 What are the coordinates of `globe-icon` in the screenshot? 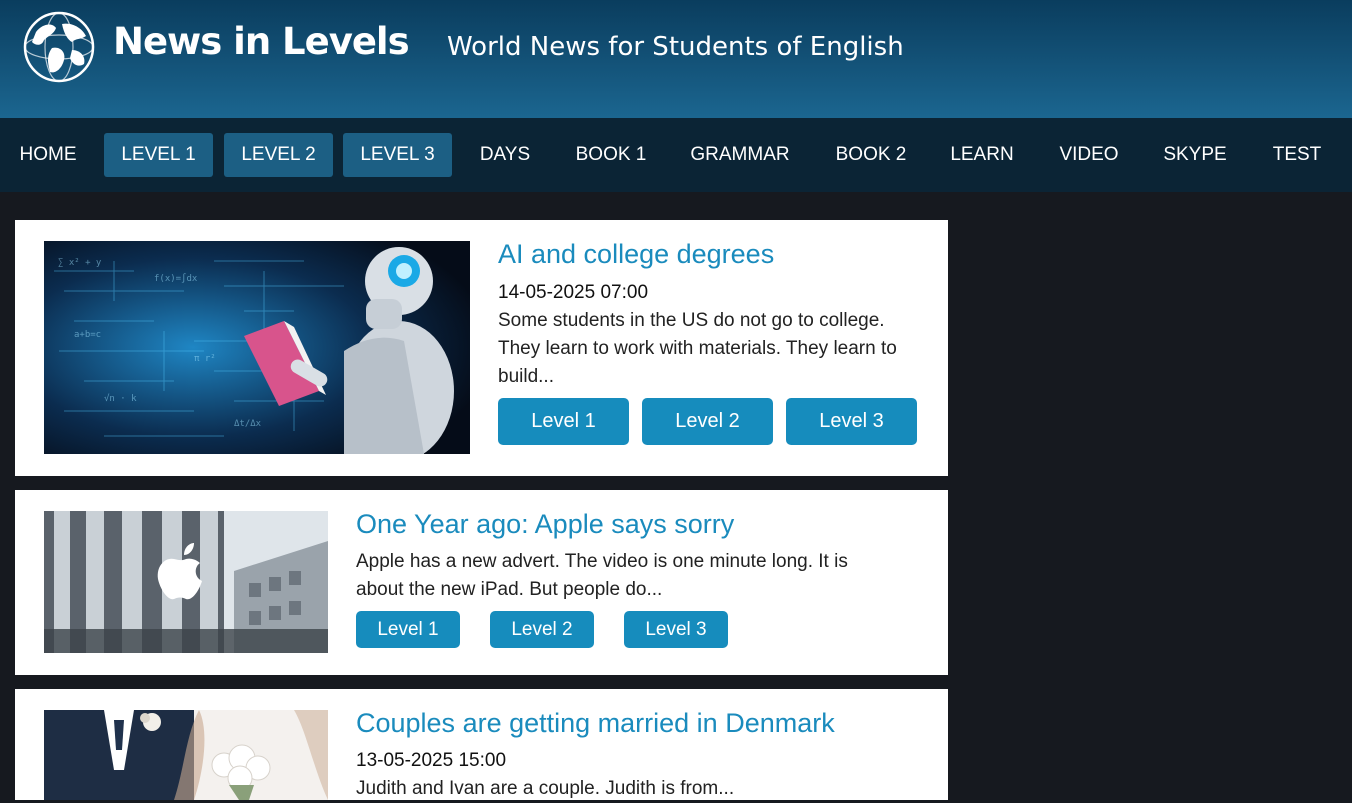 It's located at (59, 47).